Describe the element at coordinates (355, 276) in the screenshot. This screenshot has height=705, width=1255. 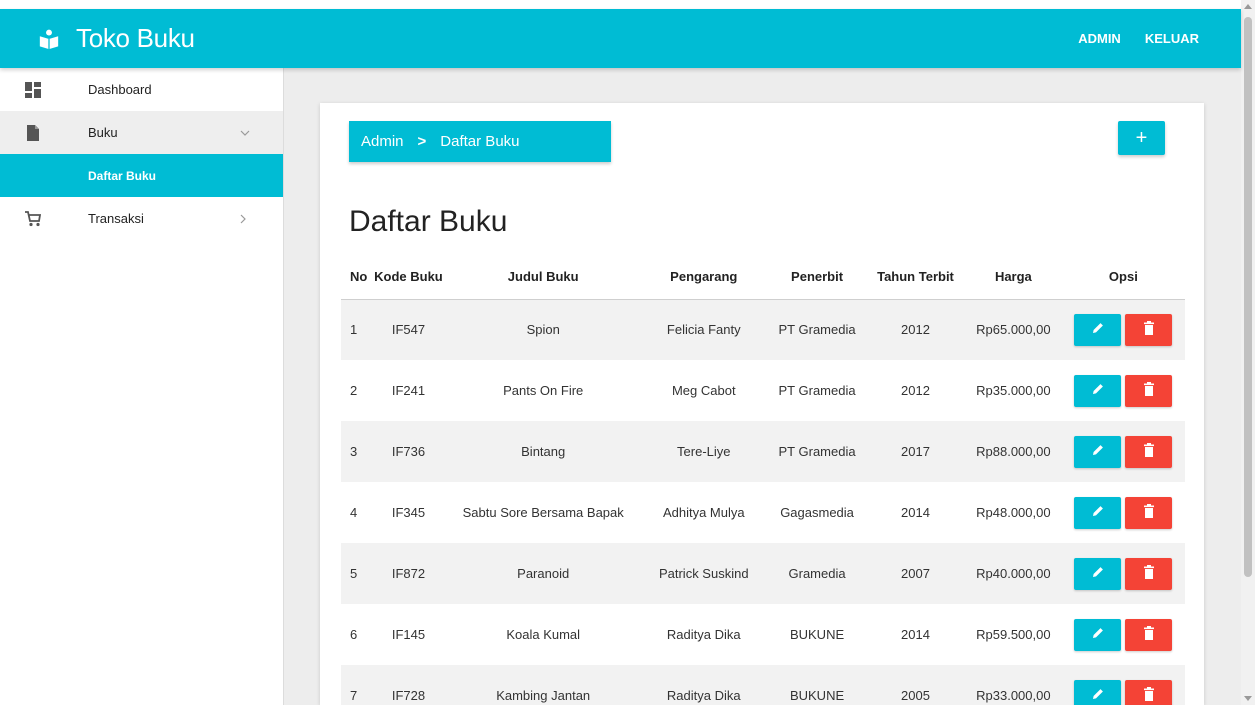
I see `col-header-no: No` at that location.